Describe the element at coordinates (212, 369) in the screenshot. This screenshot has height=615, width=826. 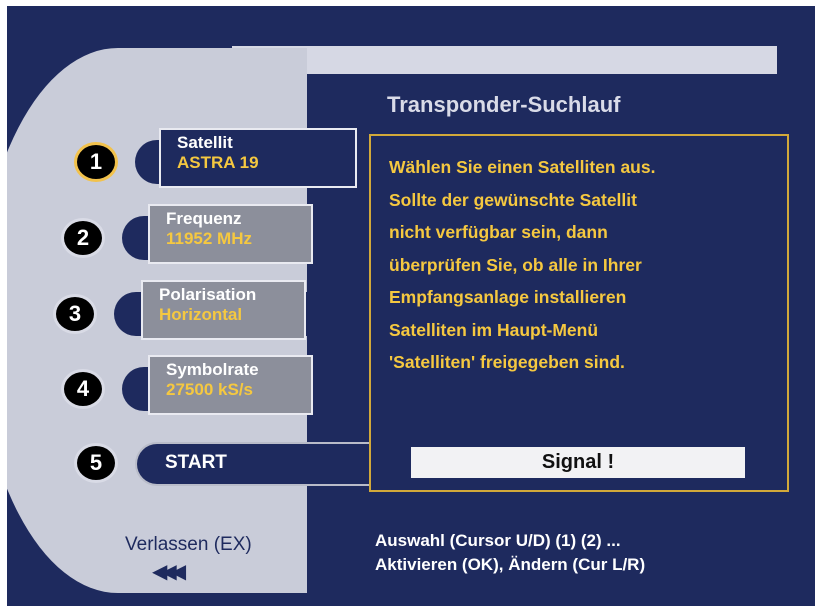
I see `symbolrate-label: Symbolrate` at that location.